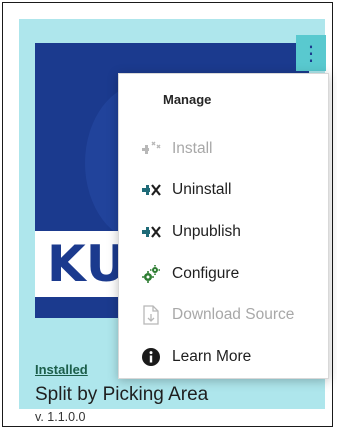 The image size is (337, 430). I want to click on menu-item-uninstall: Uninstall, so click(223, 190).